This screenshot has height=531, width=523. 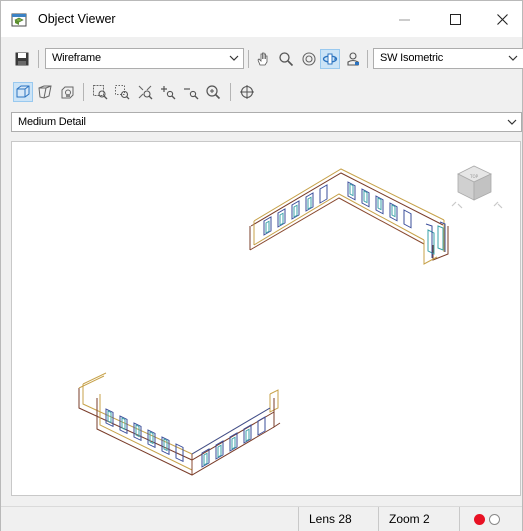 I want to click on perspective-projection-icon, so click(x=45, y=92).